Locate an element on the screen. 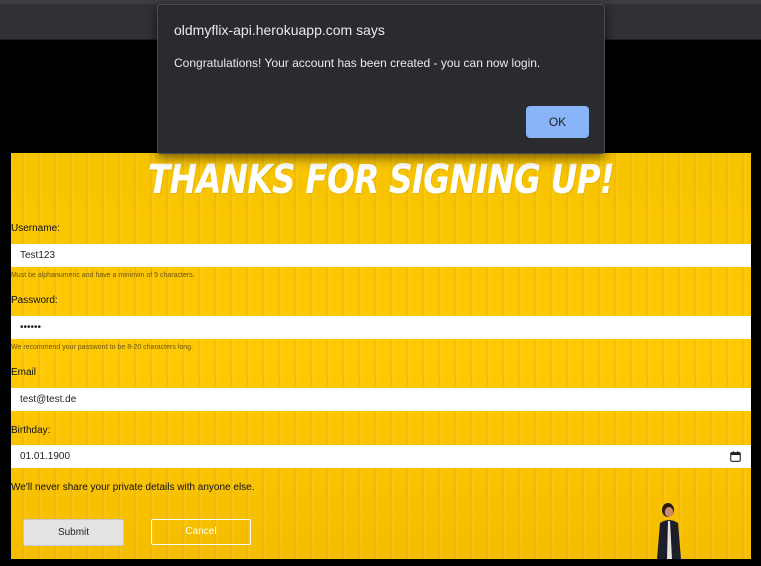 The image size is (761, 566). dialog-title: oldmyflix-api.herokuapp.com says is located at coordinates (279, 30).